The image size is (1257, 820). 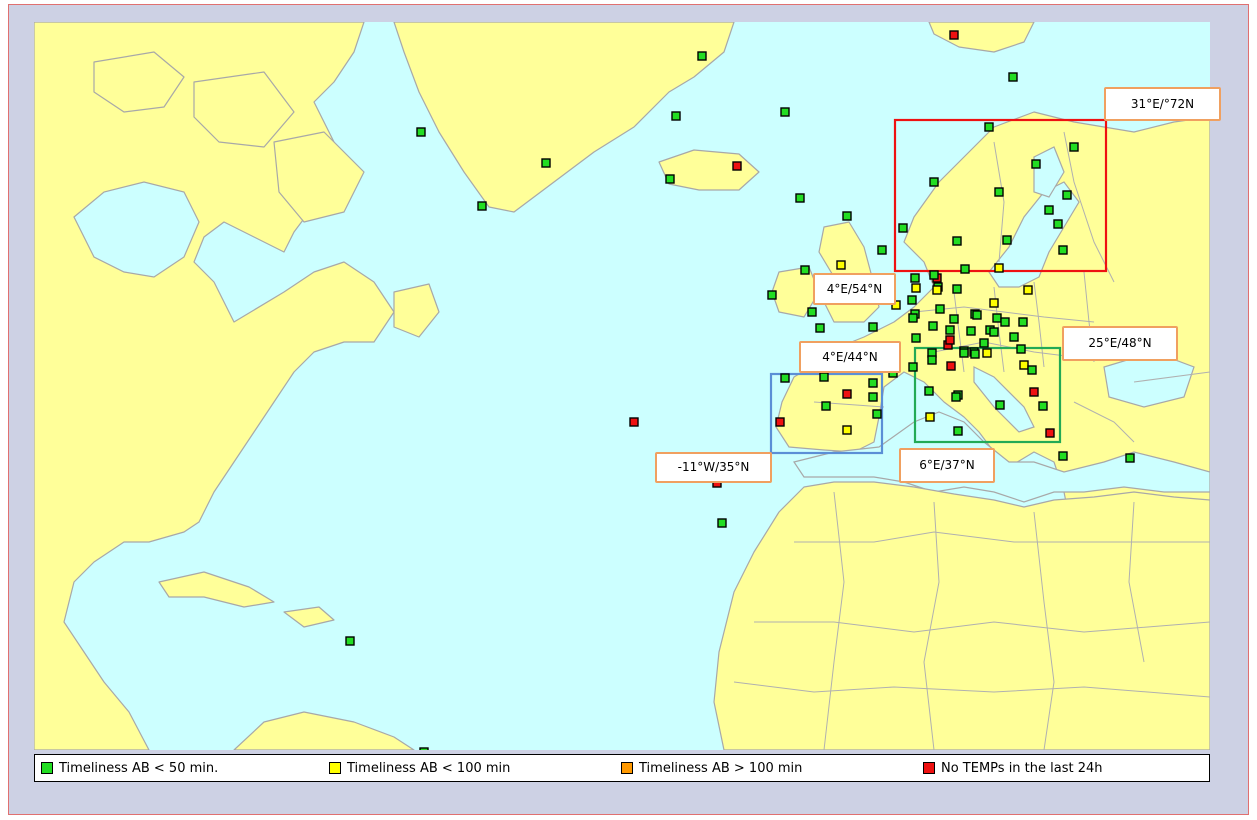 What do you see at coordinates (854, 289) in the screenshot?
I see `coord-label-central-europe: 4°E/54°N` at bounding box center [854, 289].